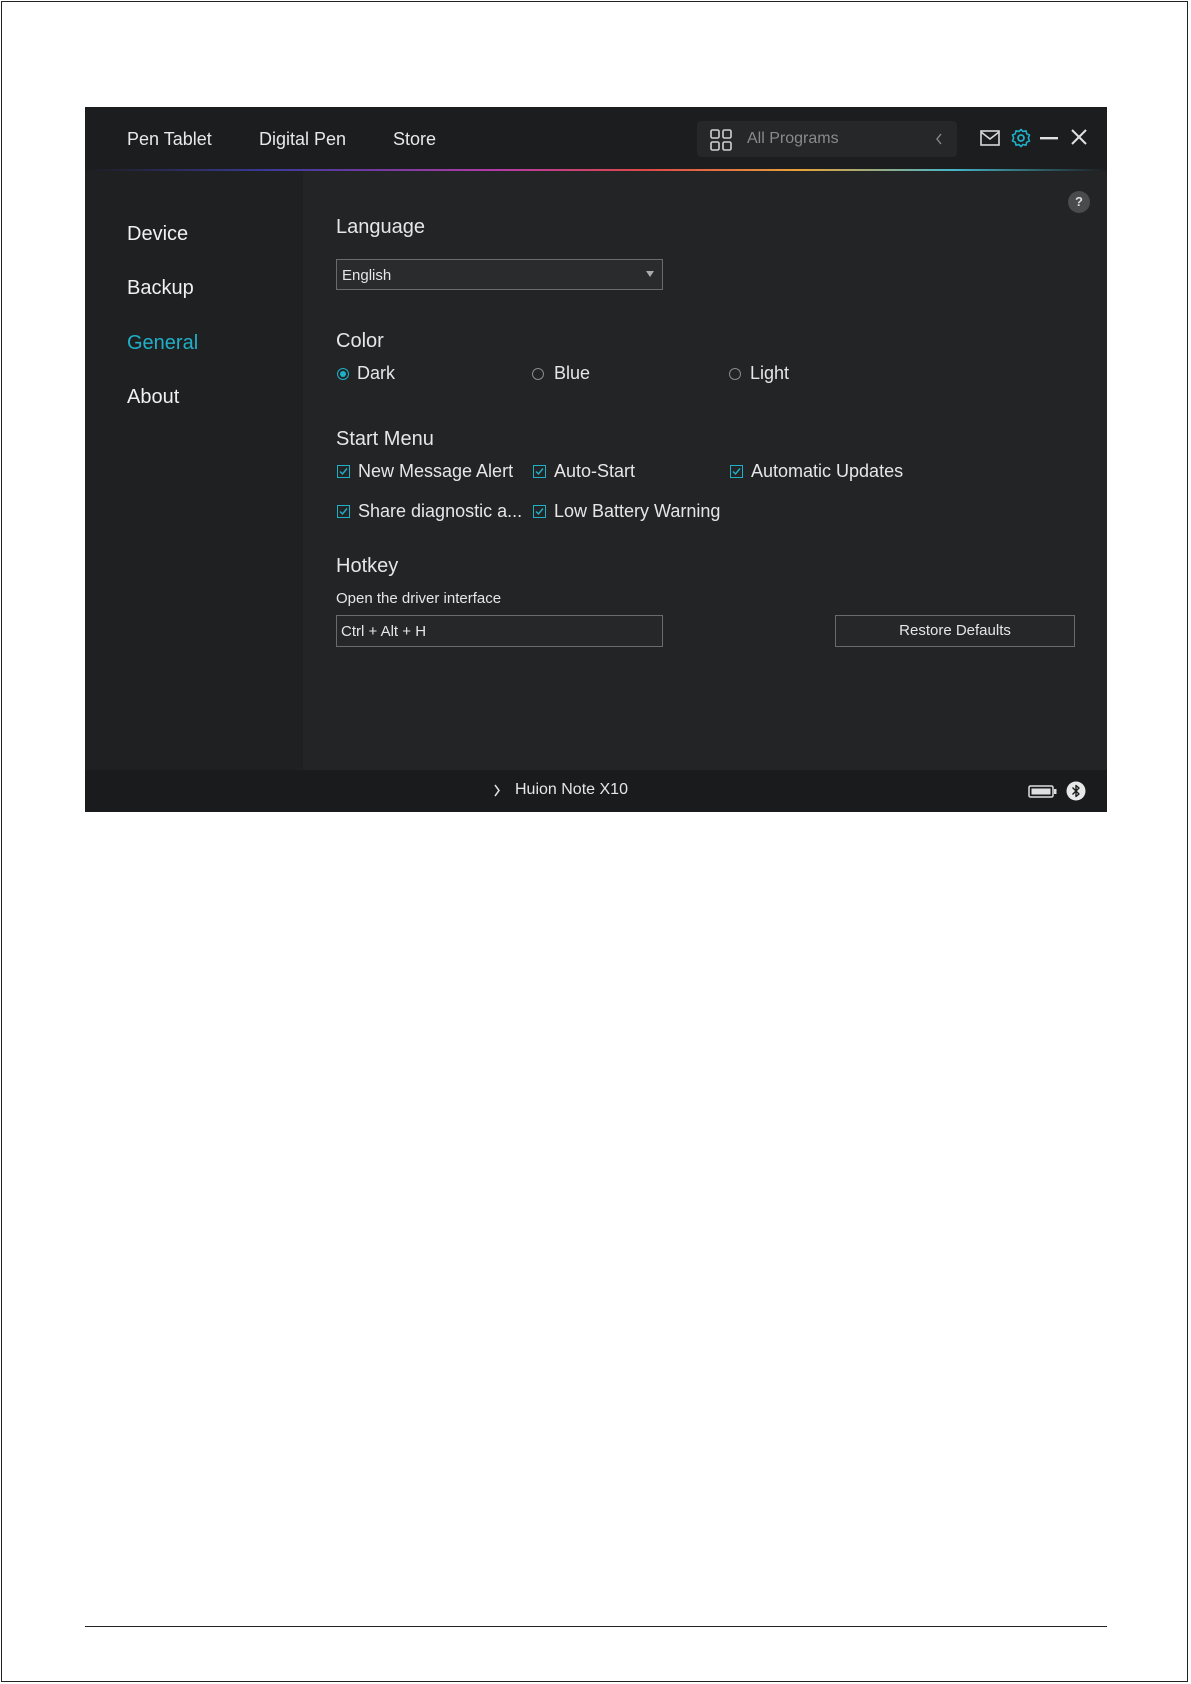 Image resolution: width=1191 pixels, height=1684 pixels. Describe the element at coordinates (735, 374) in the screenshot. I see `radio-light` at that location.